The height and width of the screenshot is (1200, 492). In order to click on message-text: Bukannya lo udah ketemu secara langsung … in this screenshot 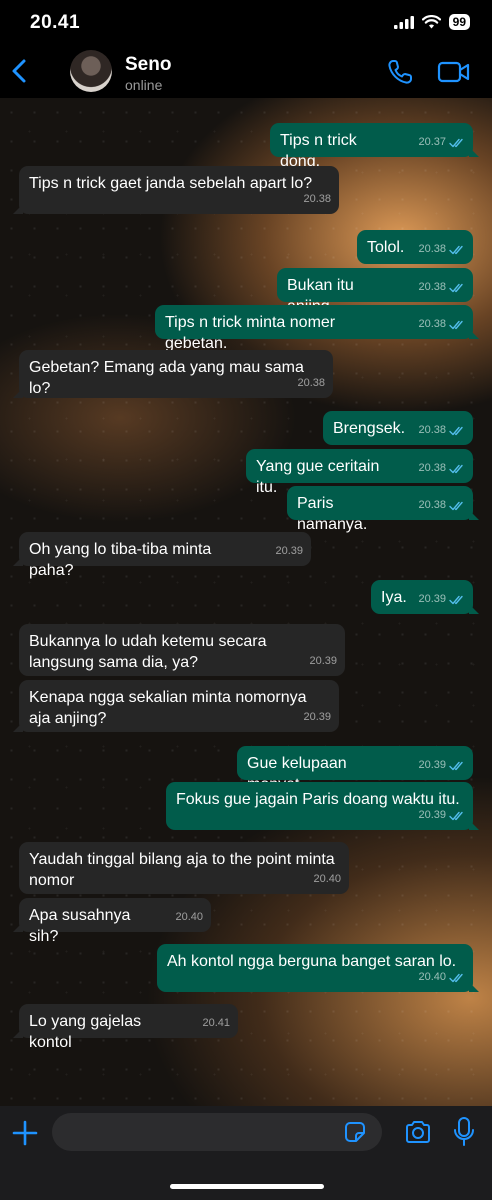, I will do `click(148, 652)`.